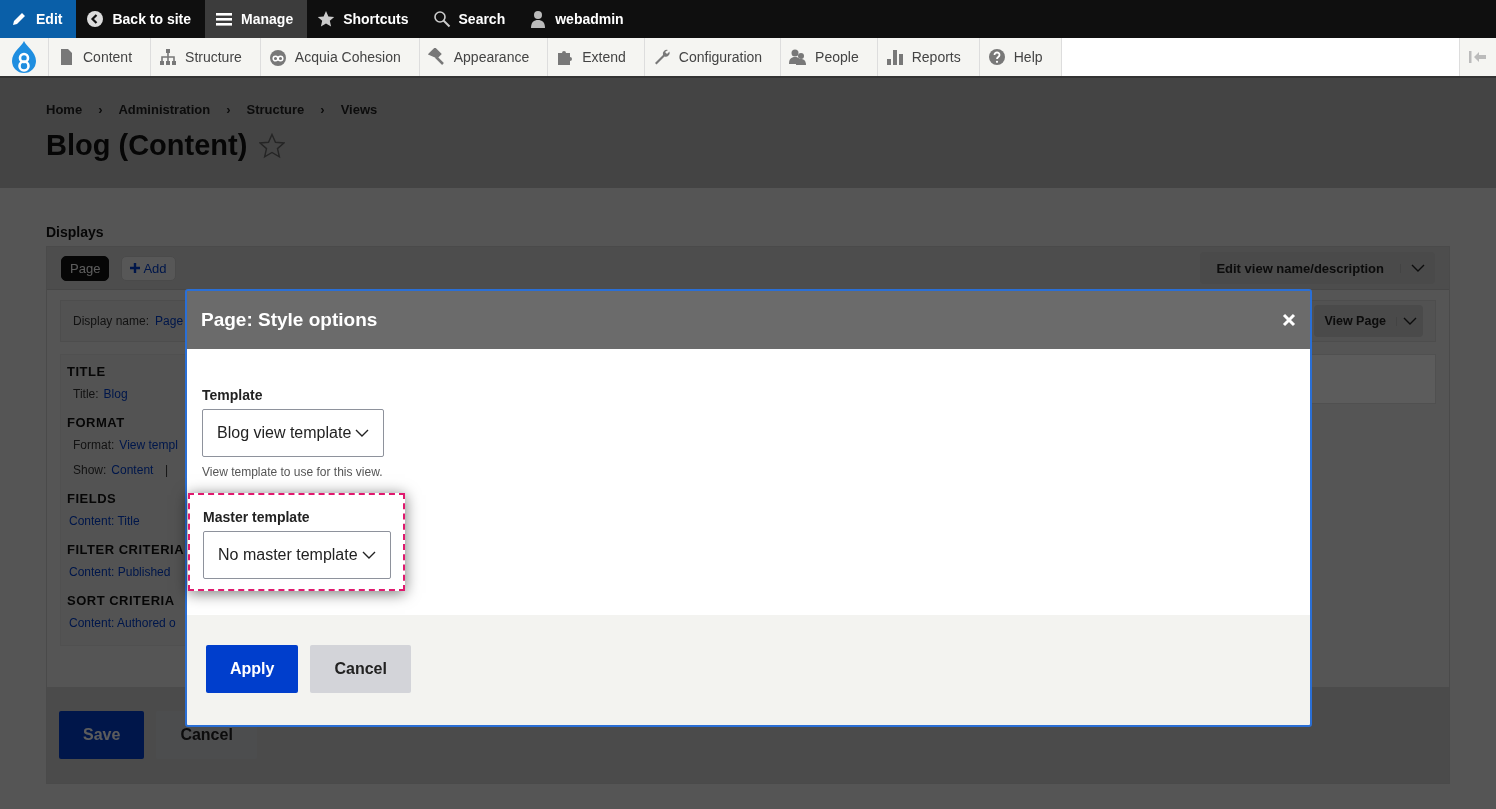  What do you see at coordinates (538, 19) in the screenshot?
I see `user-icon` at bounding box center [538, 19].